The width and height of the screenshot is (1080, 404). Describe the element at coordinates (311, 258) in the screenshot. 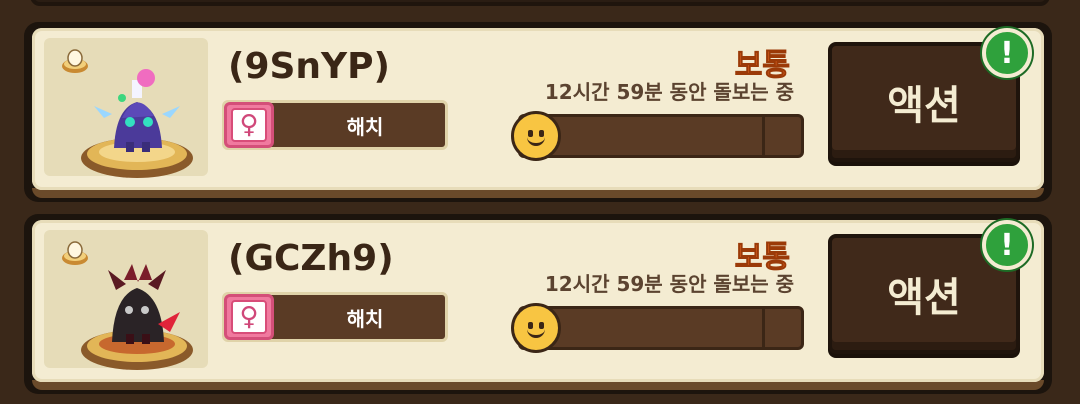

I see `pet-name: (GCZh9)` at that location.